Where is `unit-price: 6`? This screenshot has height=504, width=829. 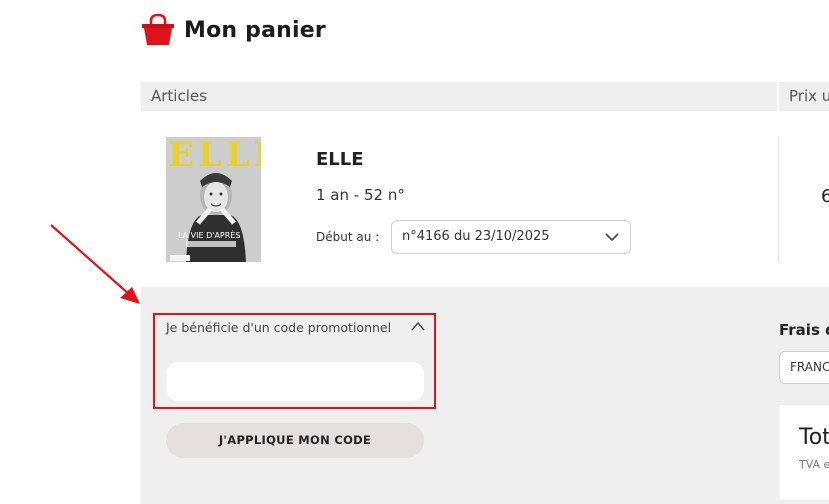
unit-price: 6 is located at coordinates (825, 196).